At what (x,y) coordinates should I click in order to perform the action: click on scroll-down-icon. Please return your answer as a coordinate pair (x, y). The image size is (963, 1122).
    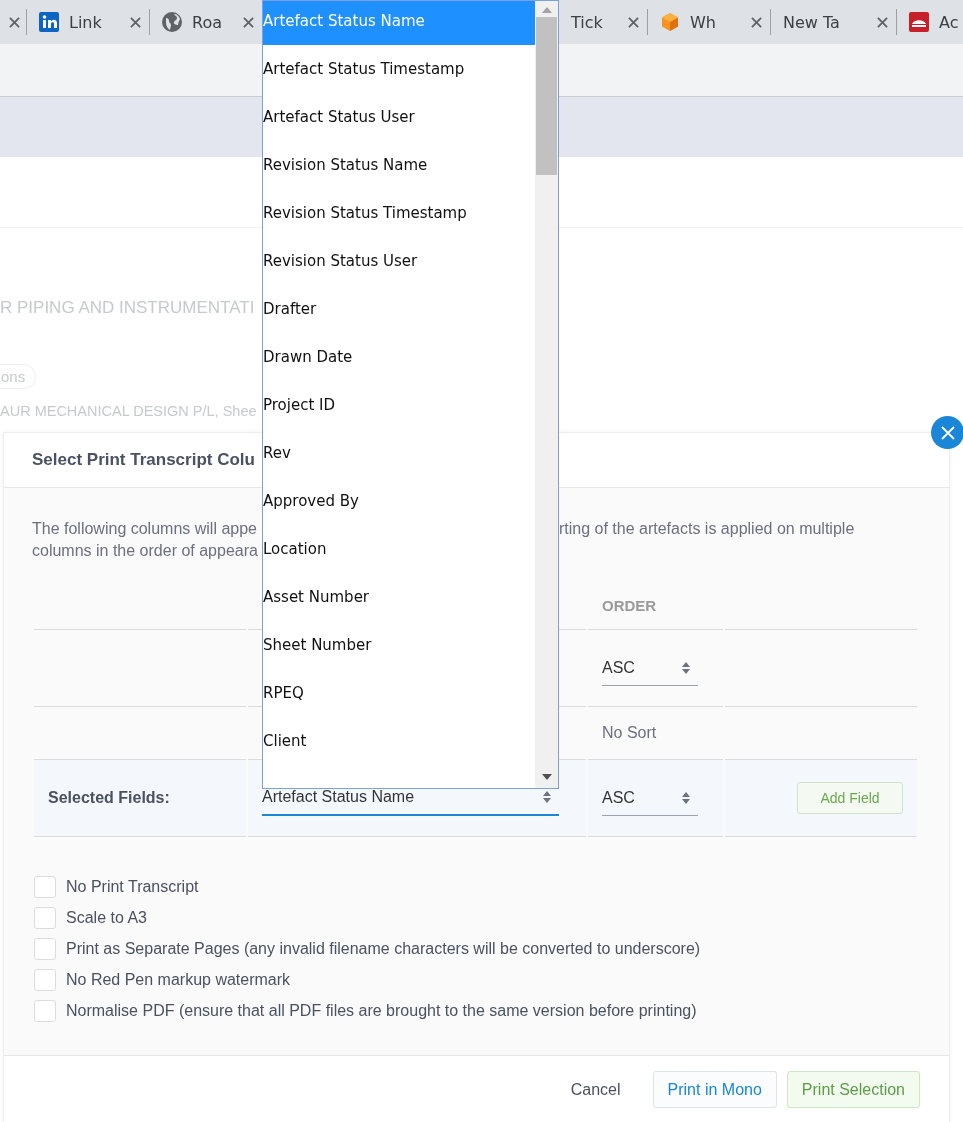
    Looking at the image, I should click on (546, 777).